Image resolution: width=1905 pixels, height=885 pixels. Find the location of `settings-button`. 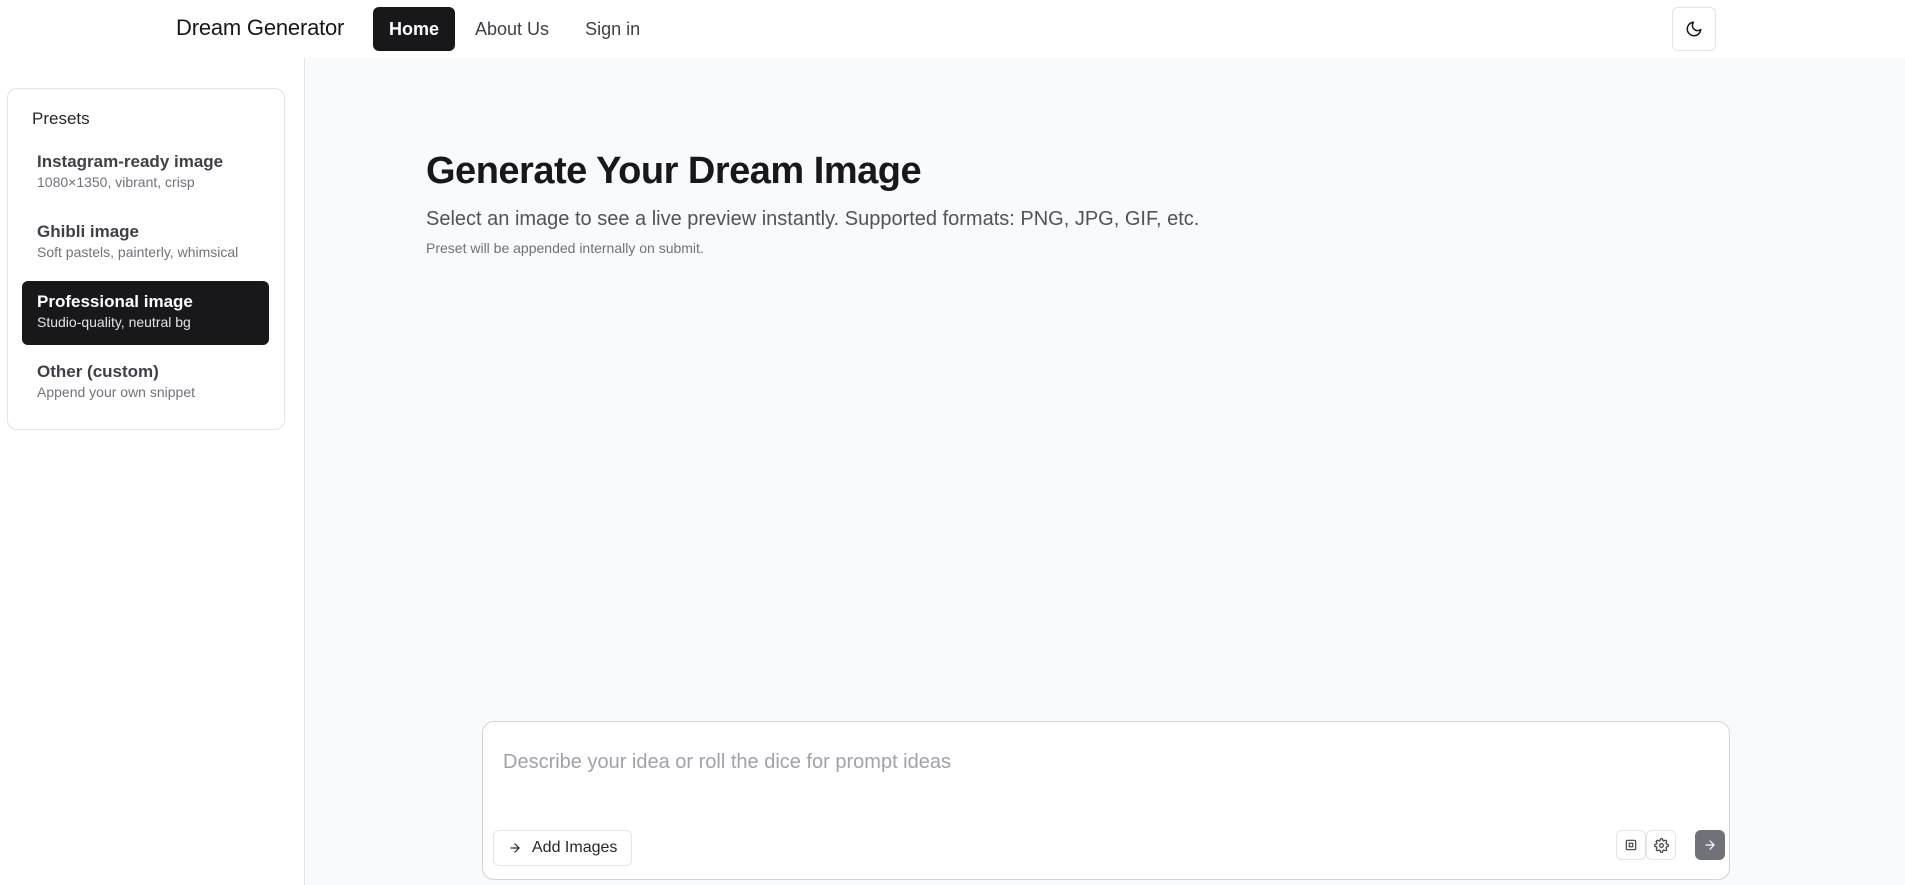

settings-button is located at coordinates (1661, 845).